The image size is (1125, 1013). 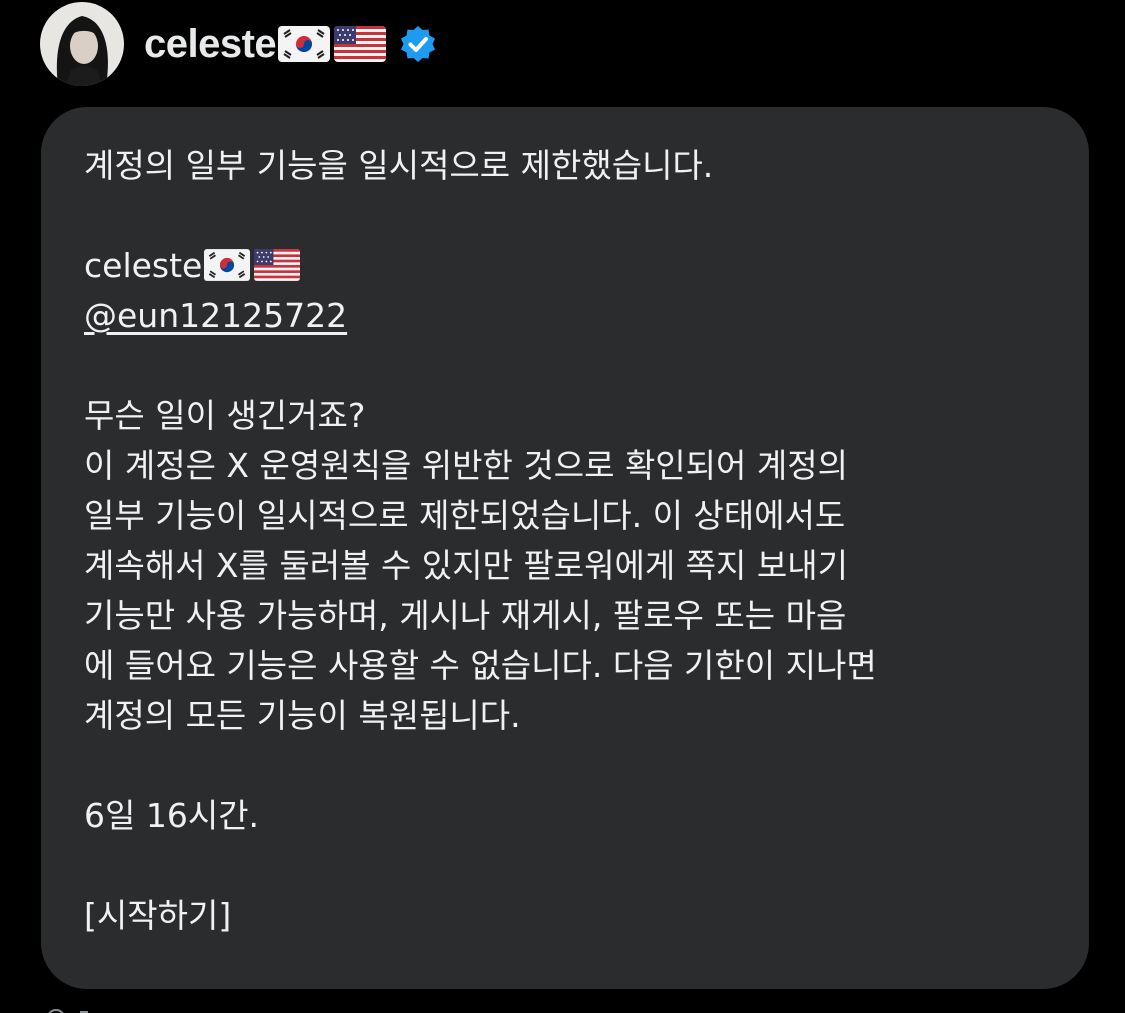 I want to click on notice-start-action: [시작하기], so click(x=579, y=916).